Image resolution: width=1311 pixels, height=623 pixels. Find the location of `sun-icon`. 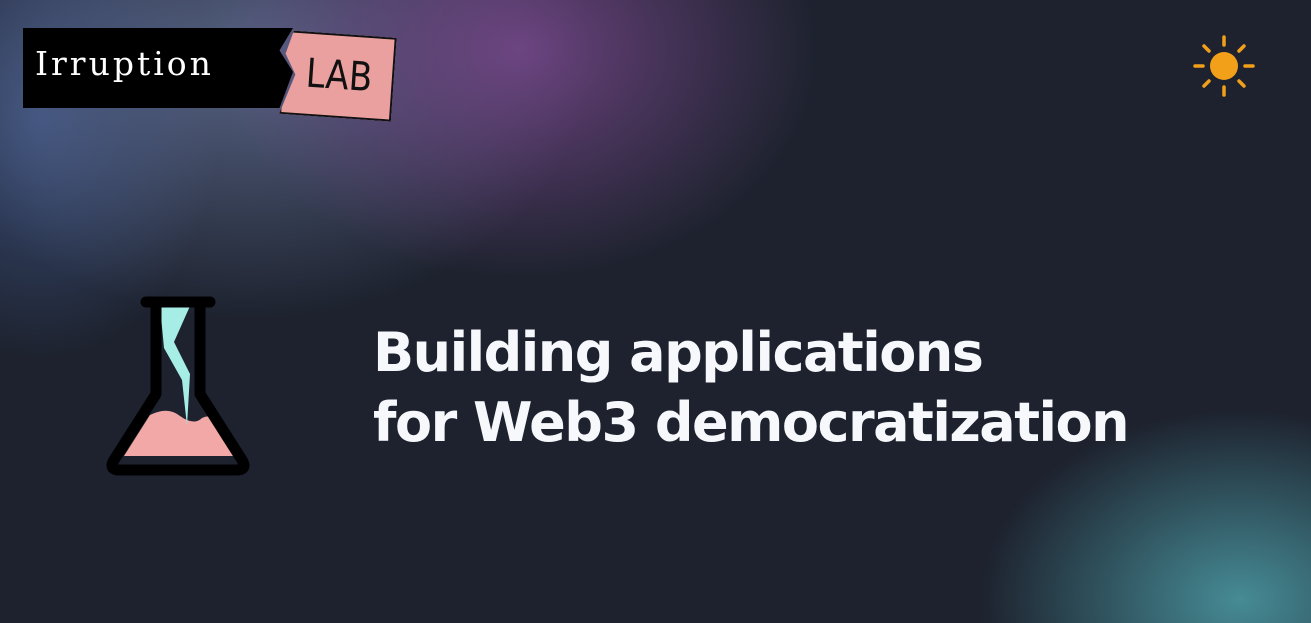

sun-icon is located at coordinates (1224, 66).